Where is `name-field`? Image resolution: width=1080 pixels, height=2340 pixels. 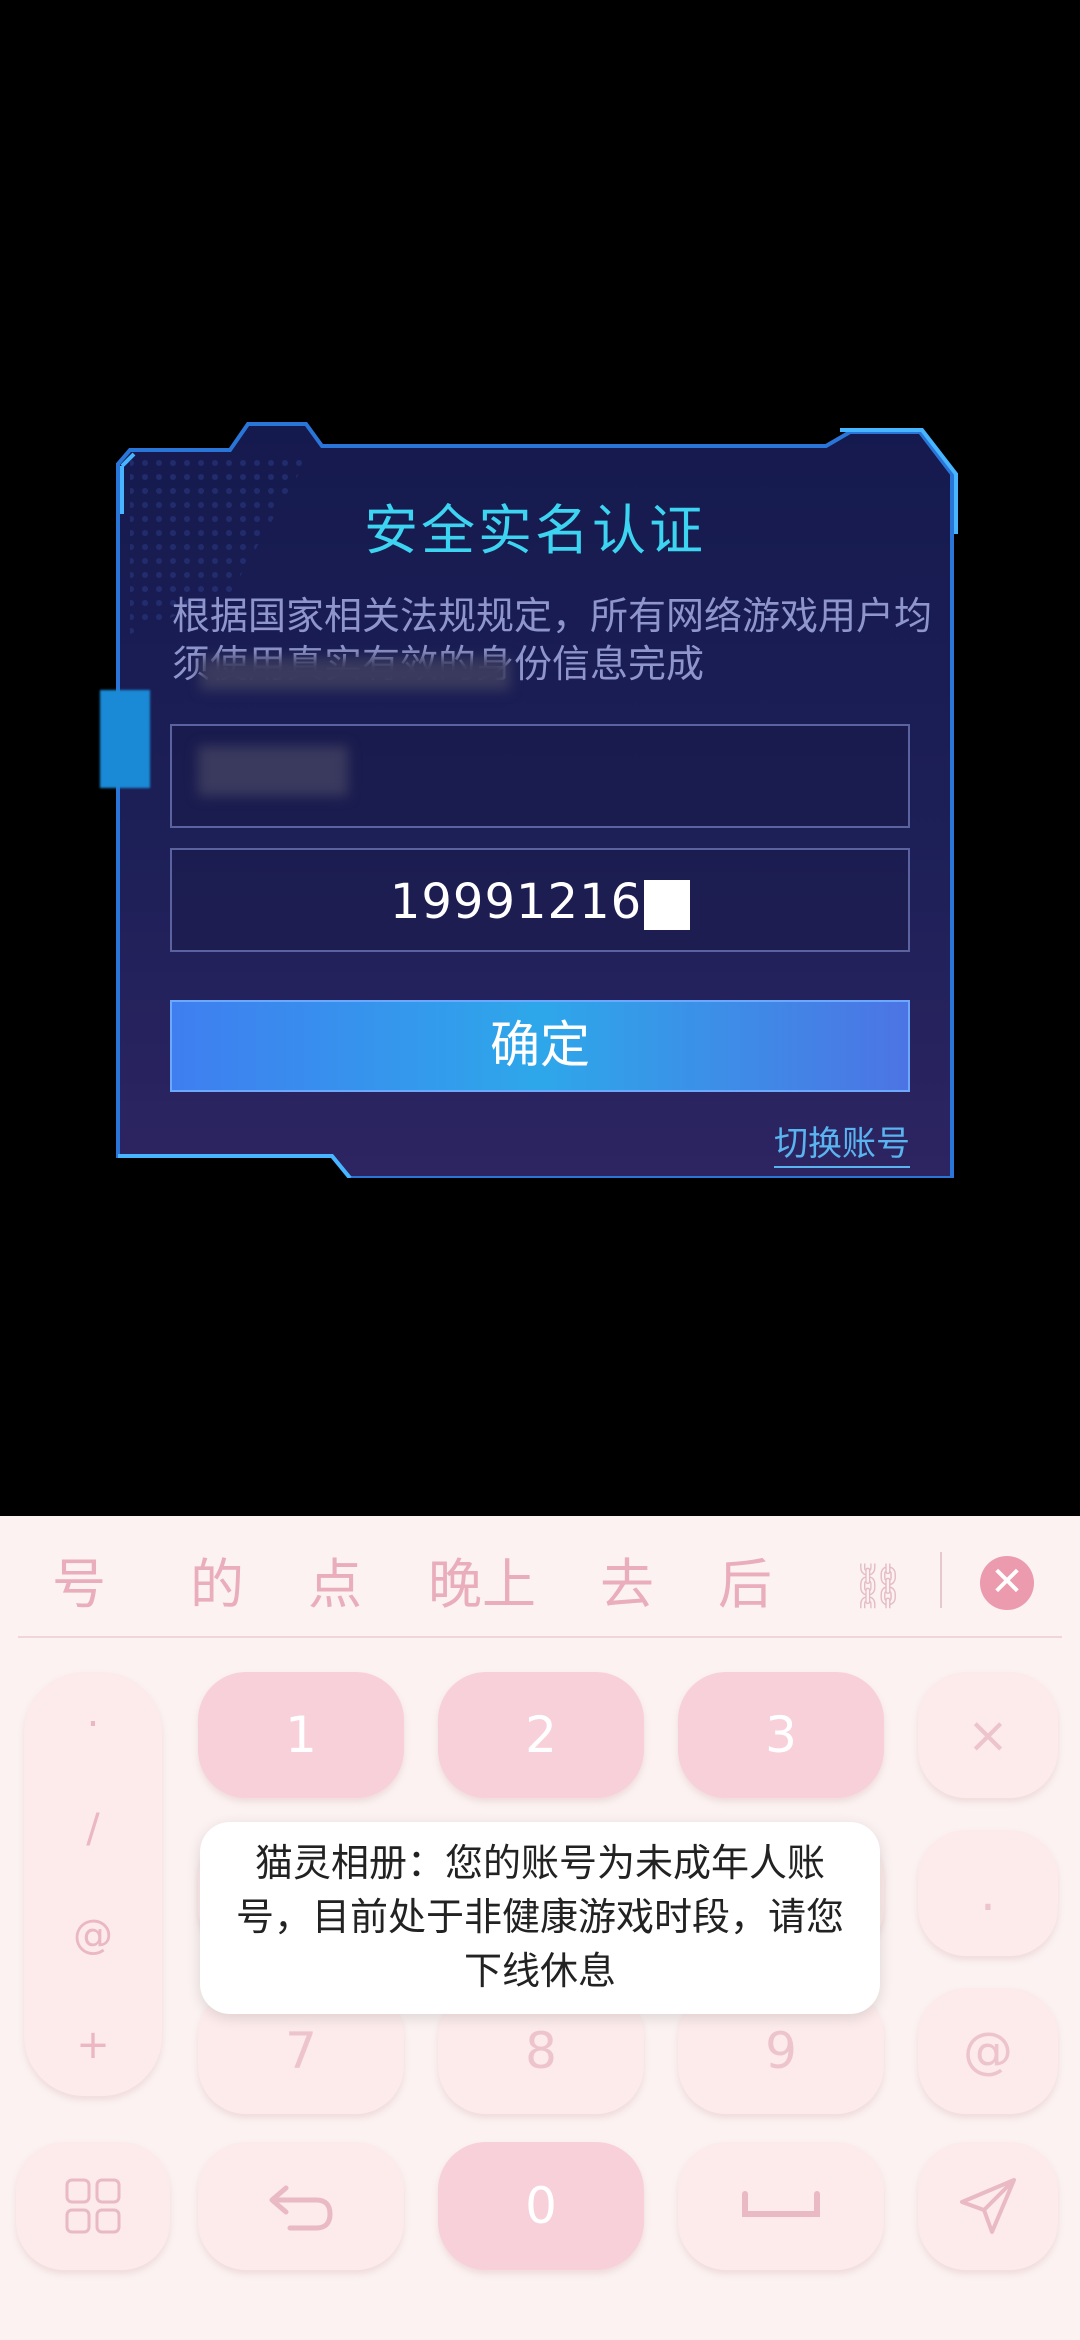
name-field is located at coordinates (540, 776).